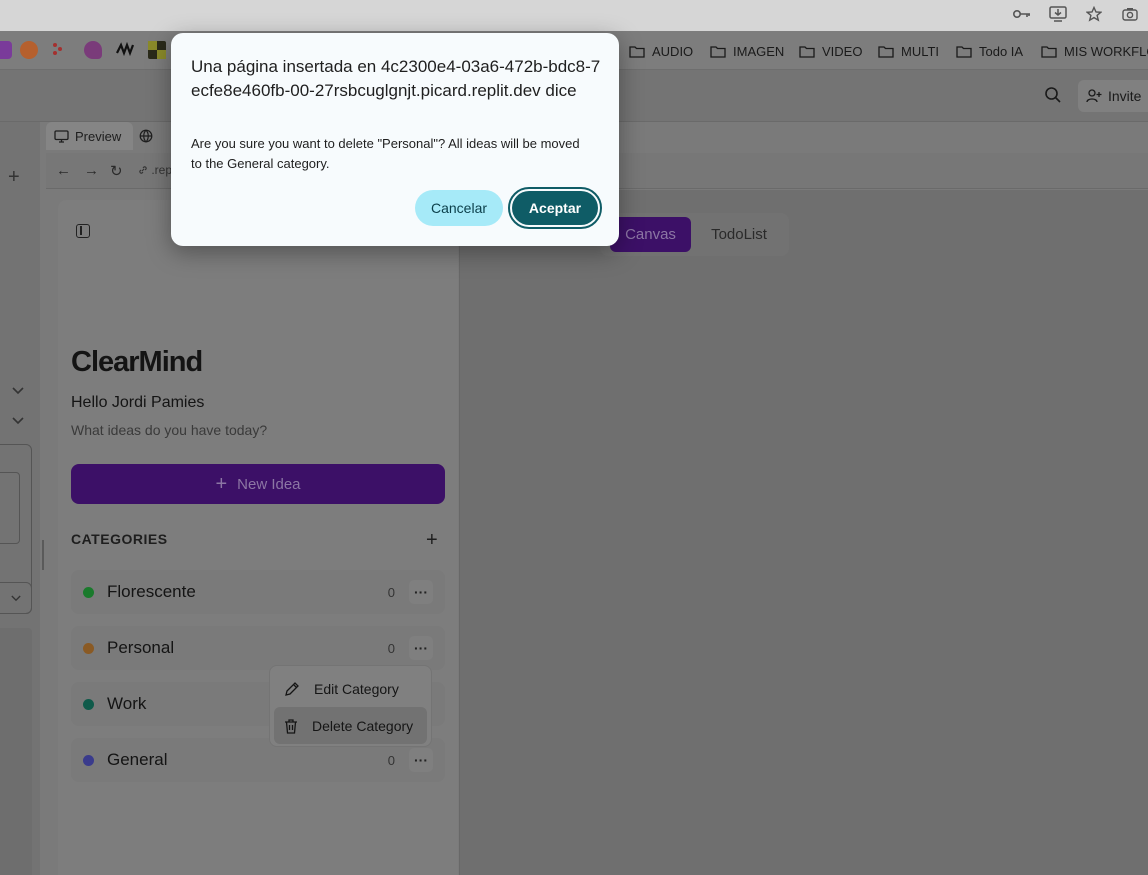  I want to click on accept-button: Aceptar, so click(555, 208).